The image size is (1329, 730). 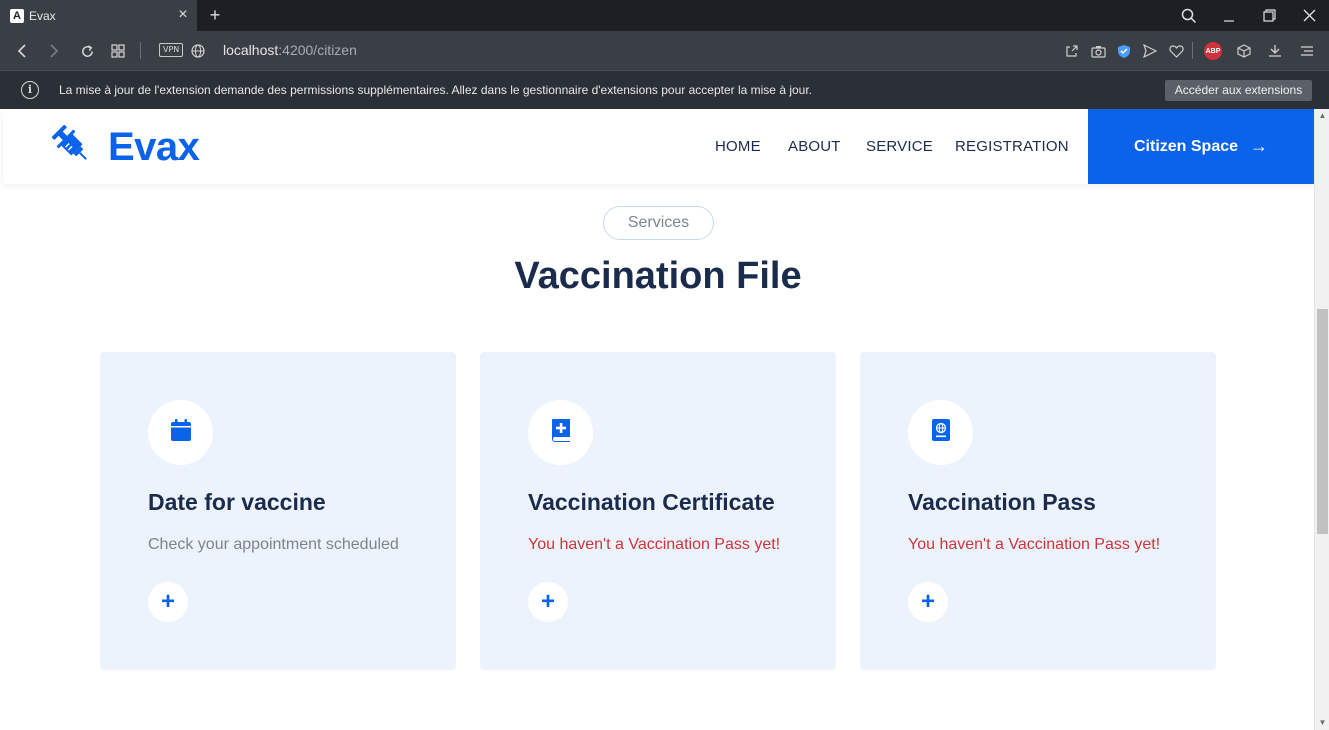 I want to click on cube-extension-icon, so click(x=1244, y=51).